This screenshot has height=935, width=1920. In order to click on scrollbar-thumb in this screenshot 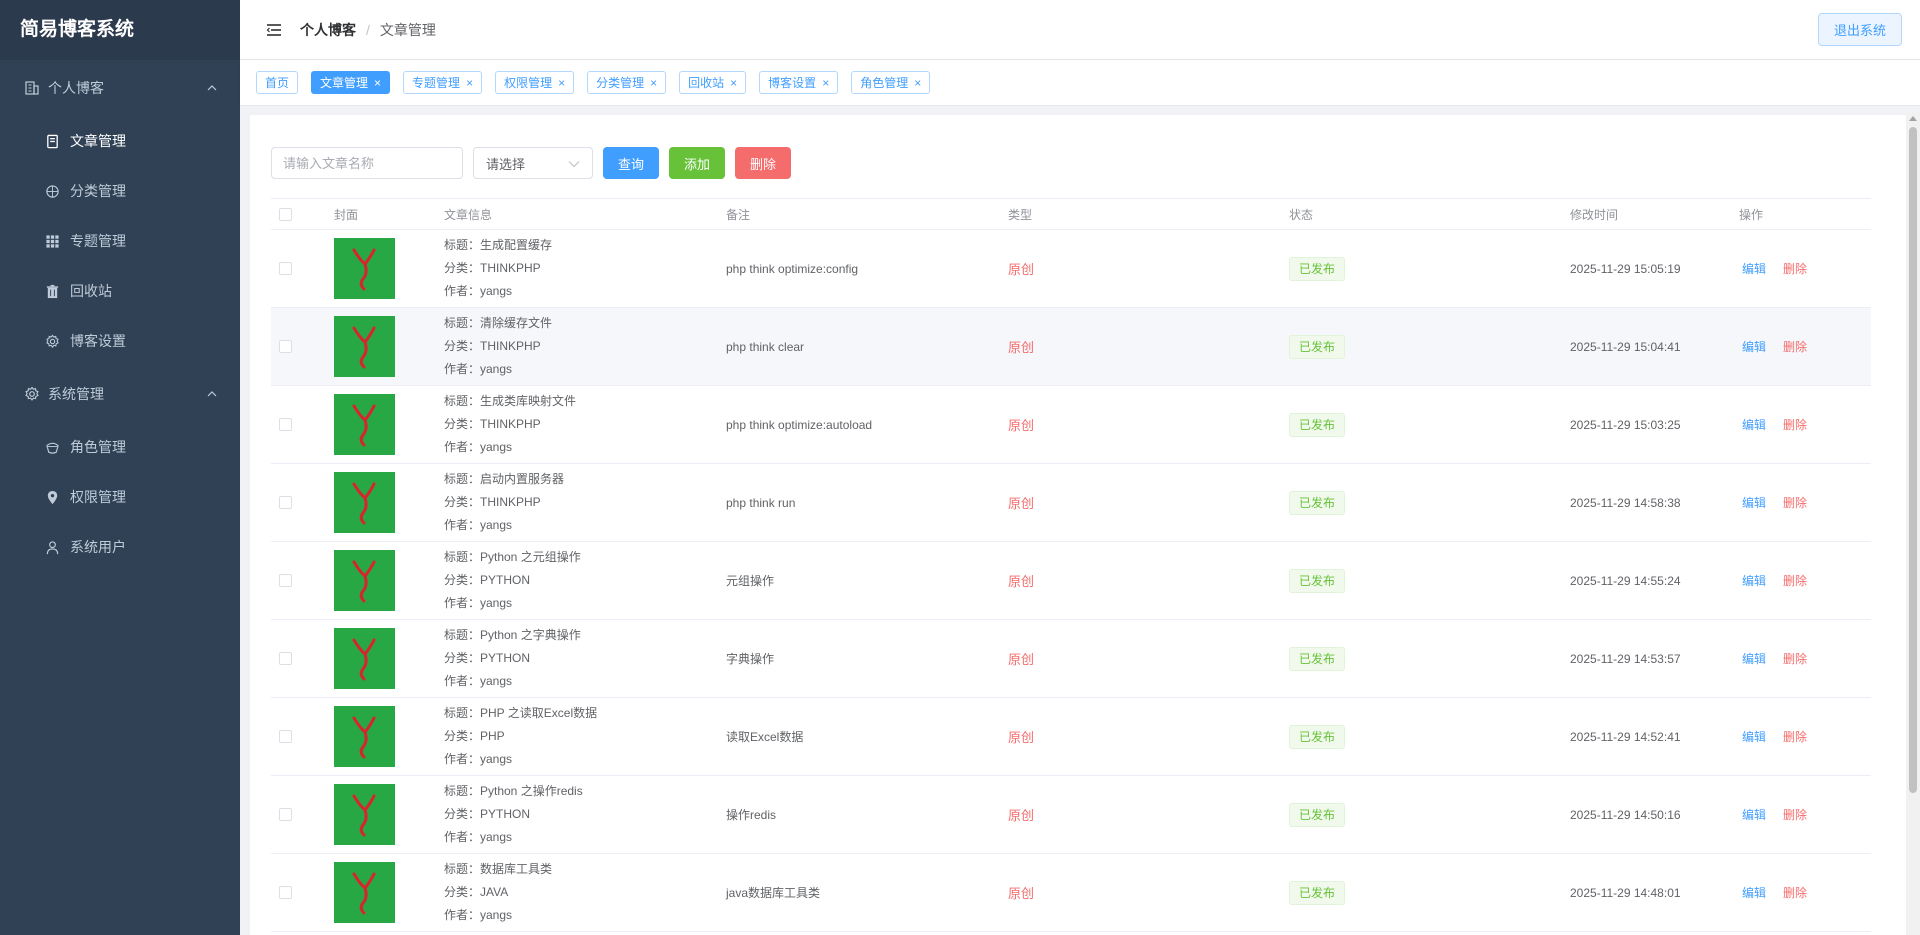, I will do `click(1913, 460)`.